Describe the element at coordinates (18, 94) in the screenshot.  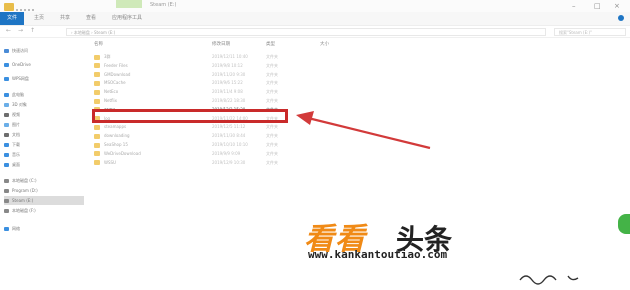
I see `sidebar-item-label: 此电脑` at that location.